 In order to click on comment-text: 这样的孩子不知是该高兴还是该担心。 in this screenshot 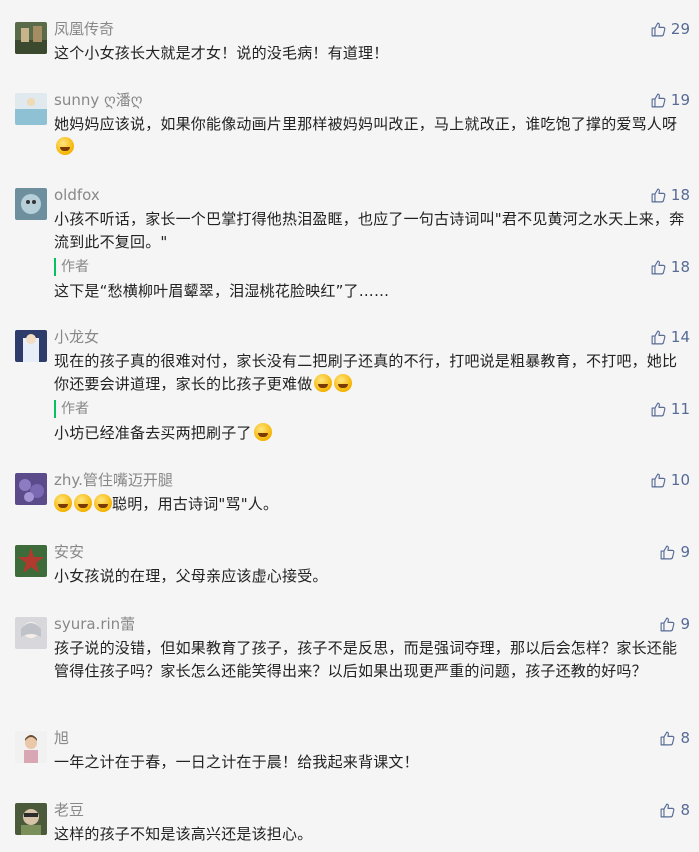, I will do `click(183, 834)`.